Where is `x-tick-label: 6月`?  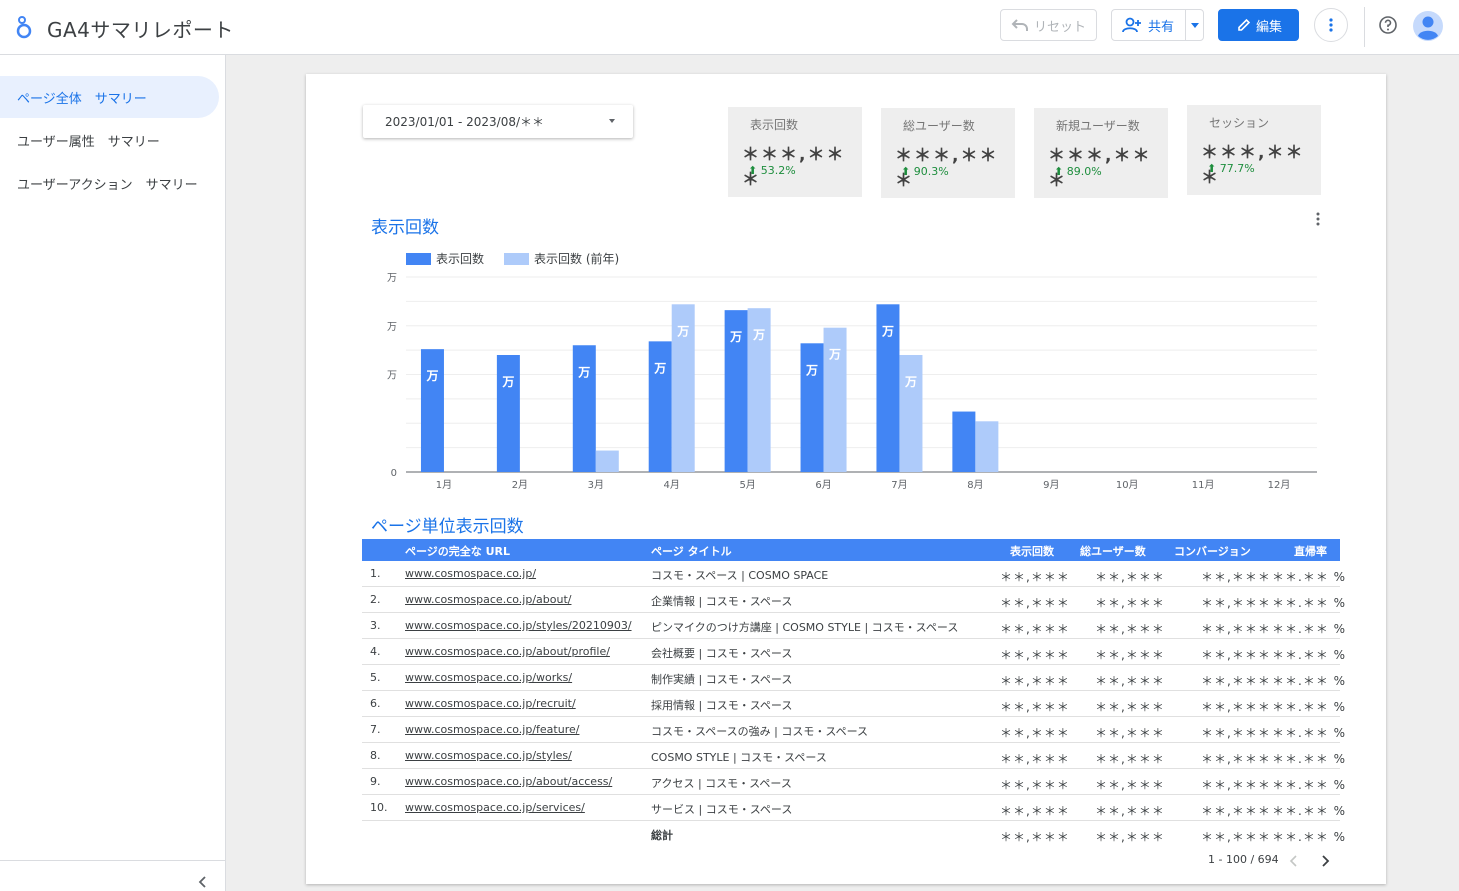
x-tick-label: 6月 is located at coordinates (823, 485).